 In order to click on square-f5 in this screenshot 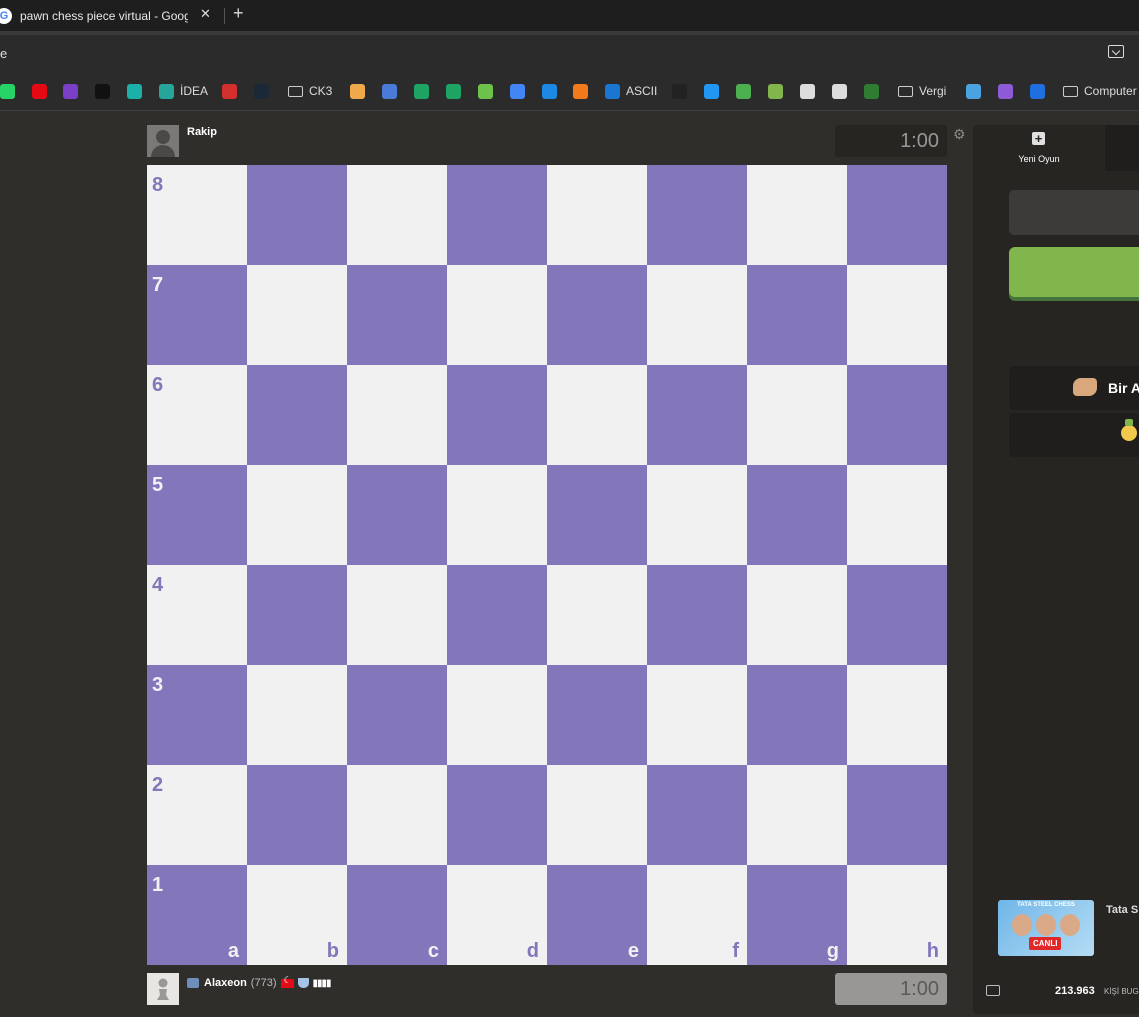, I will do `click(697, 515)`.